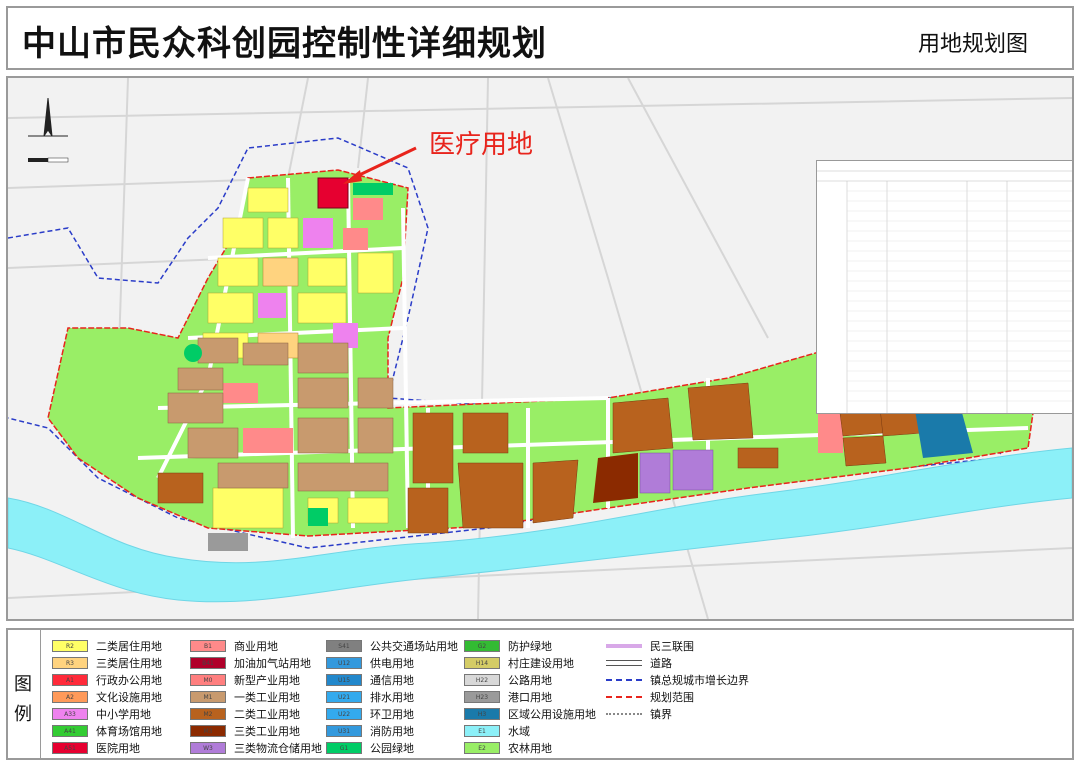 The height and width of the screenshot is (764, 1080). Describe the element at coordinates (208, 663) in the screenshot. I see `legend-swatch: B41` at that location.